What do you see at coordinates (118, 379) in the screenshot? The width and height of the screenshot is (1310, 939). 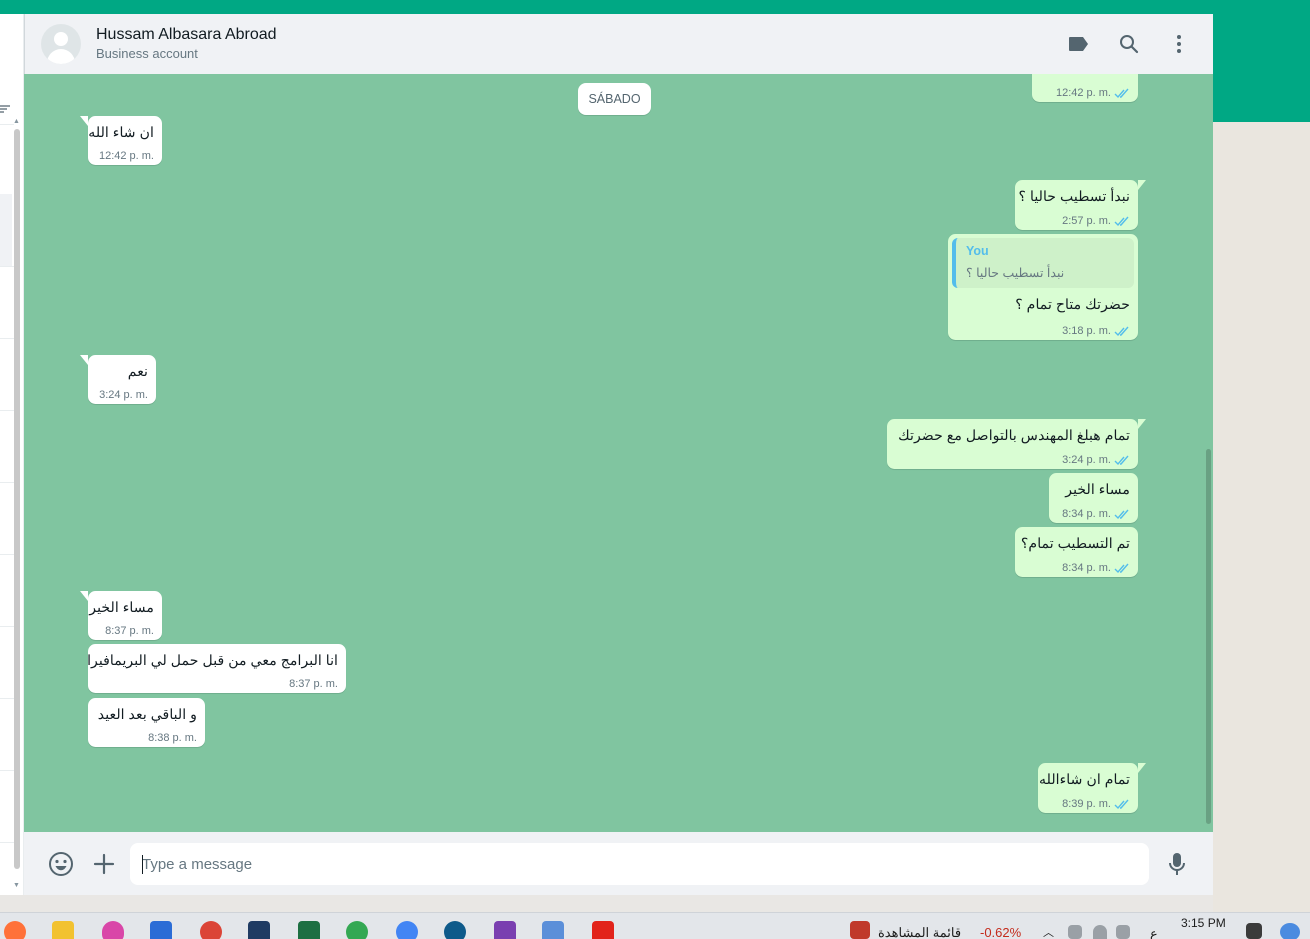 I see `message-bubble-incoming: نعم 3:24 p. m.` at bounding box center [118, 379].